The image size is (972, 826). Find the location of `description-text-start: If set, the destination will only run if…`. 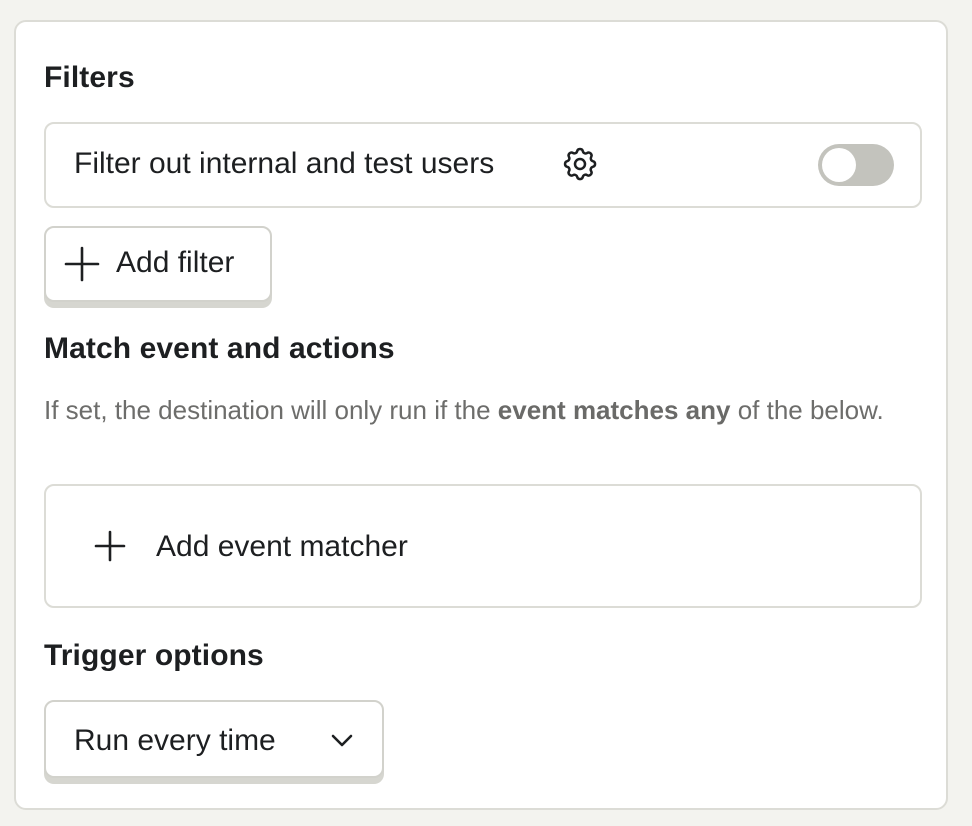

description-text-start: If set, the destination will only run if… is located at coordinates (271, 410).